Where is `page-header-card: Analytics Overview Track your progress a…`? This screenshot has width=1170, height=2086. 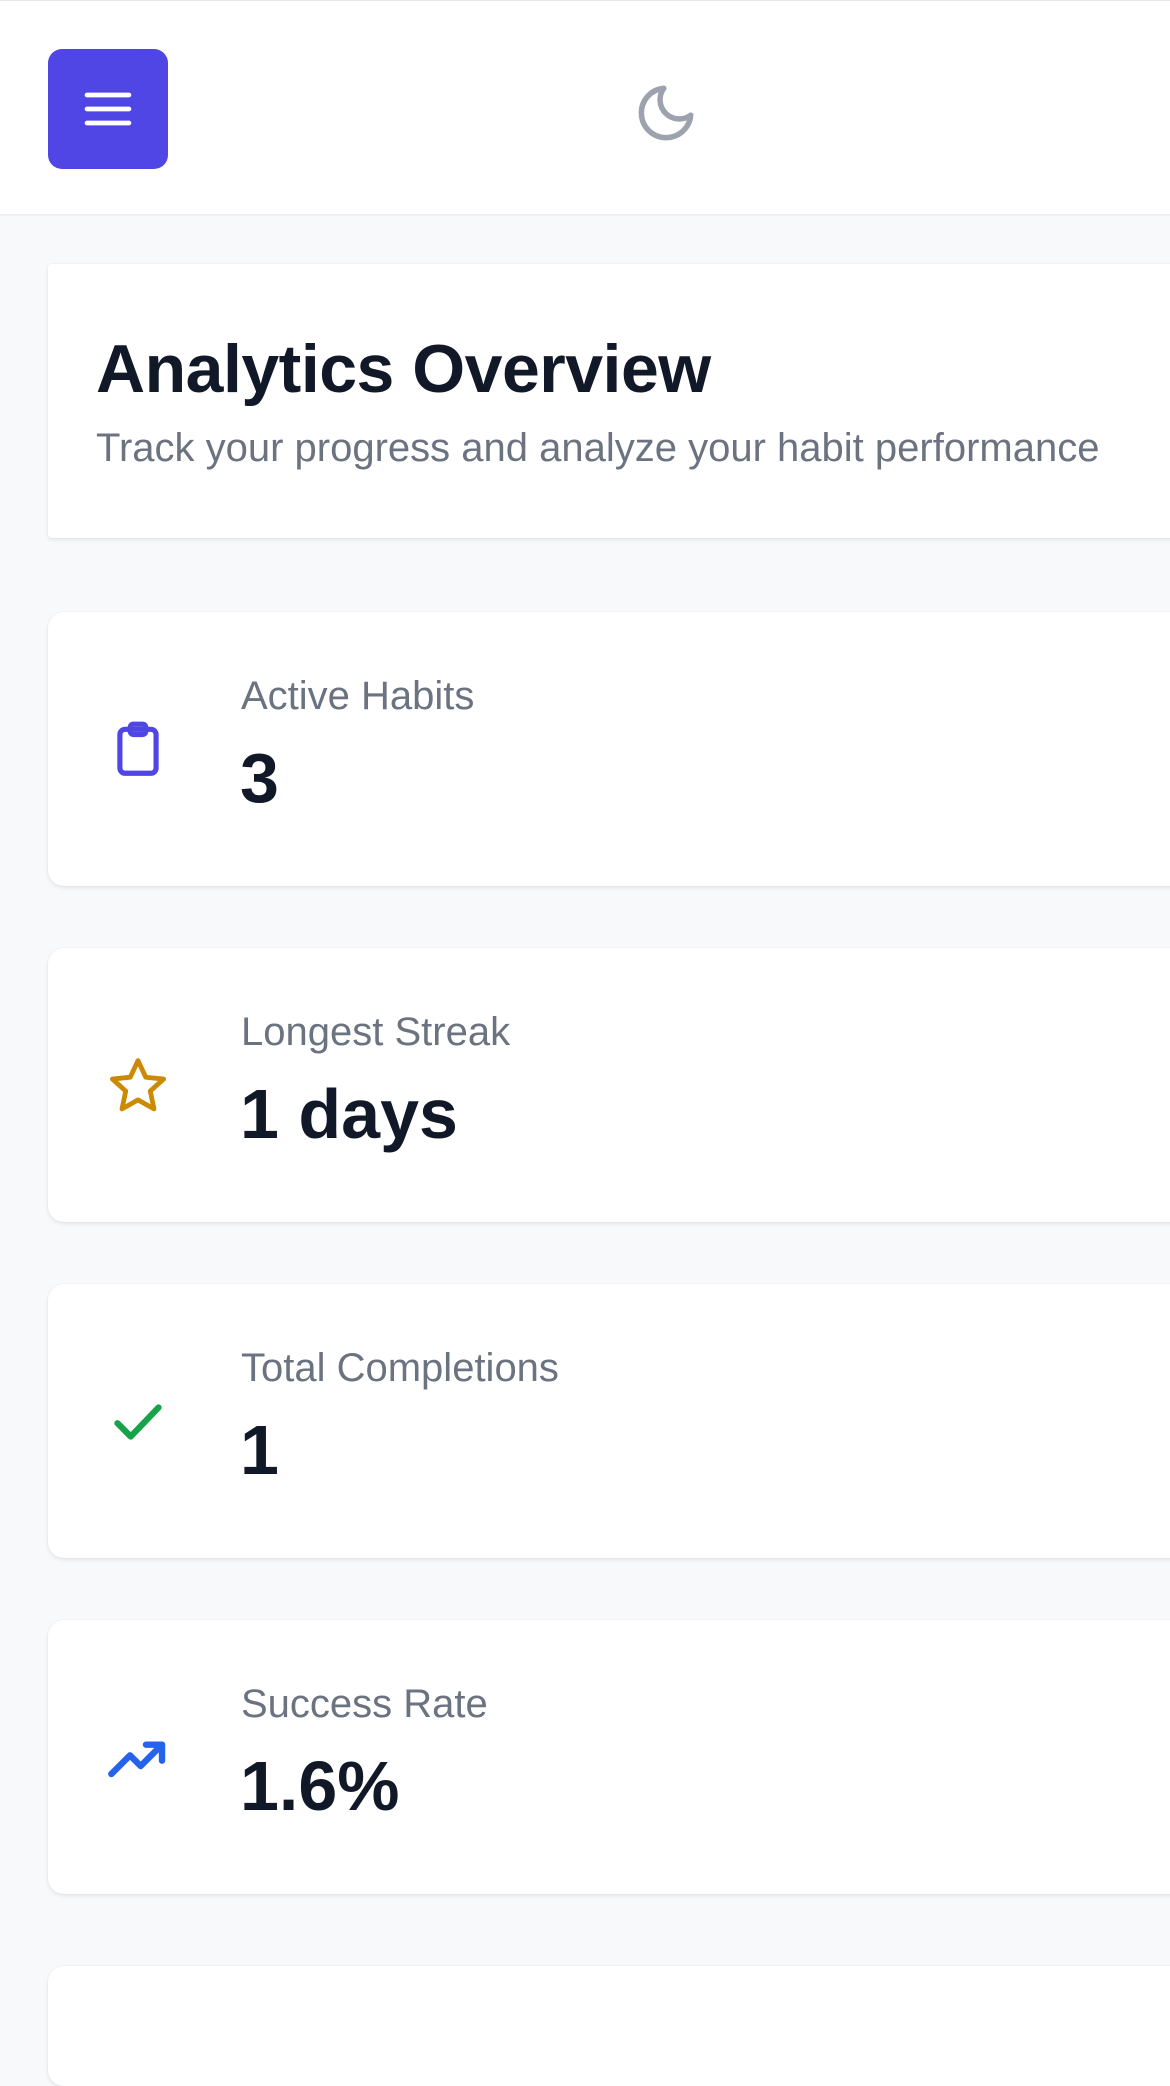 page-header-card: Analytics Overview Track your progress a… is located at coordinates (609, 401).